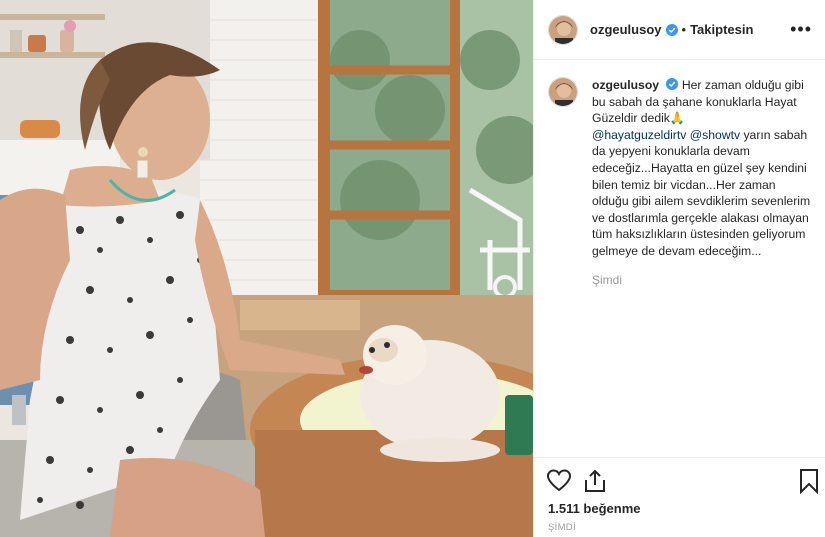 Image resolution: width=825 pixels, height=537 pixels. I want to click on more-options-icon: •••, so click(801, 29).